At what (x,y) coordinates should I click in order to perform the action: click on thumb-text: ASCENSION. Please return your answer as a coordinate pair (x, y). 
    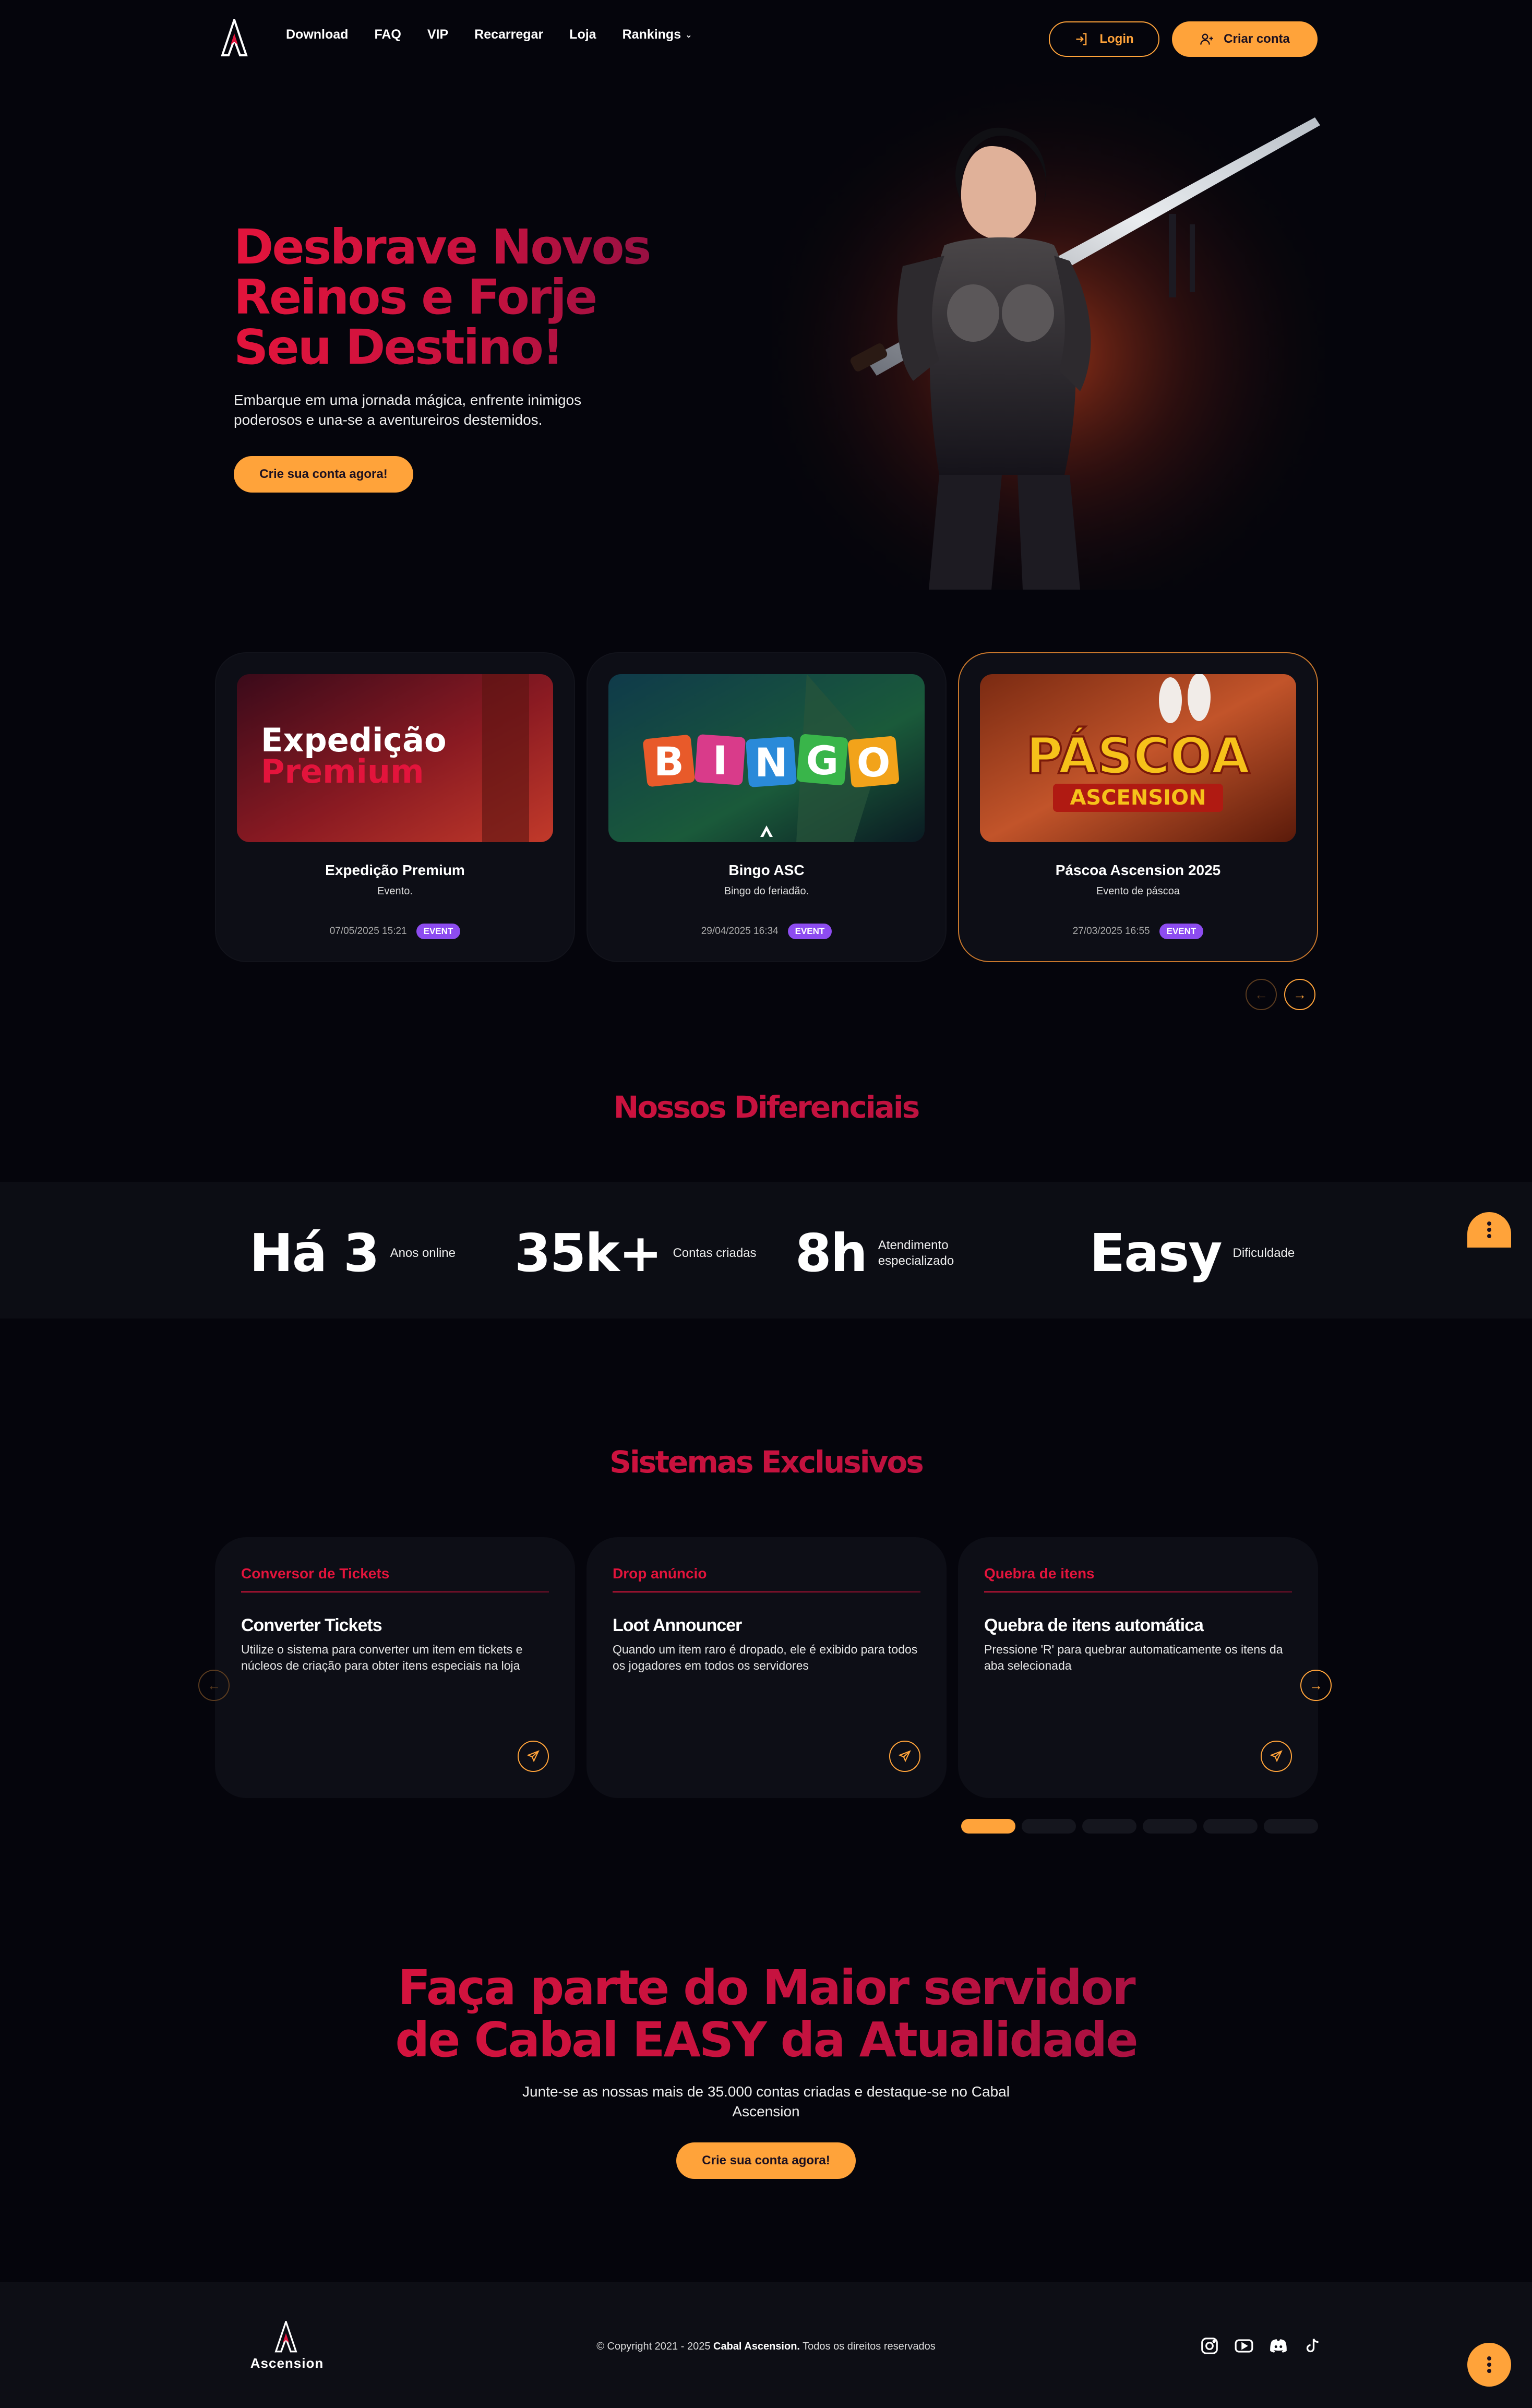
    Looking at the image, I should click on (1138, 798).